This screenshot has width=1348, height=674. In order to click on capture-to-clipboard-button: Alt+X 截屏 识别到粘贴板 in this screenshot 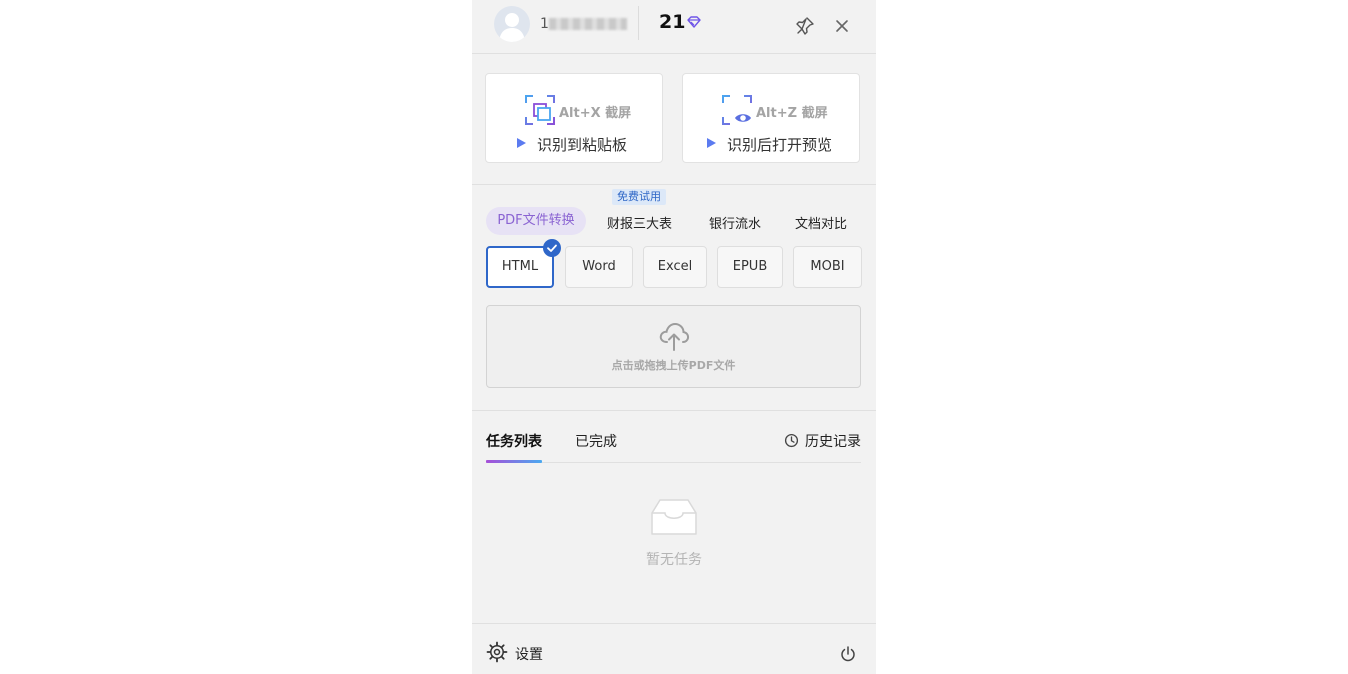, I will do `click(574, 118)`.